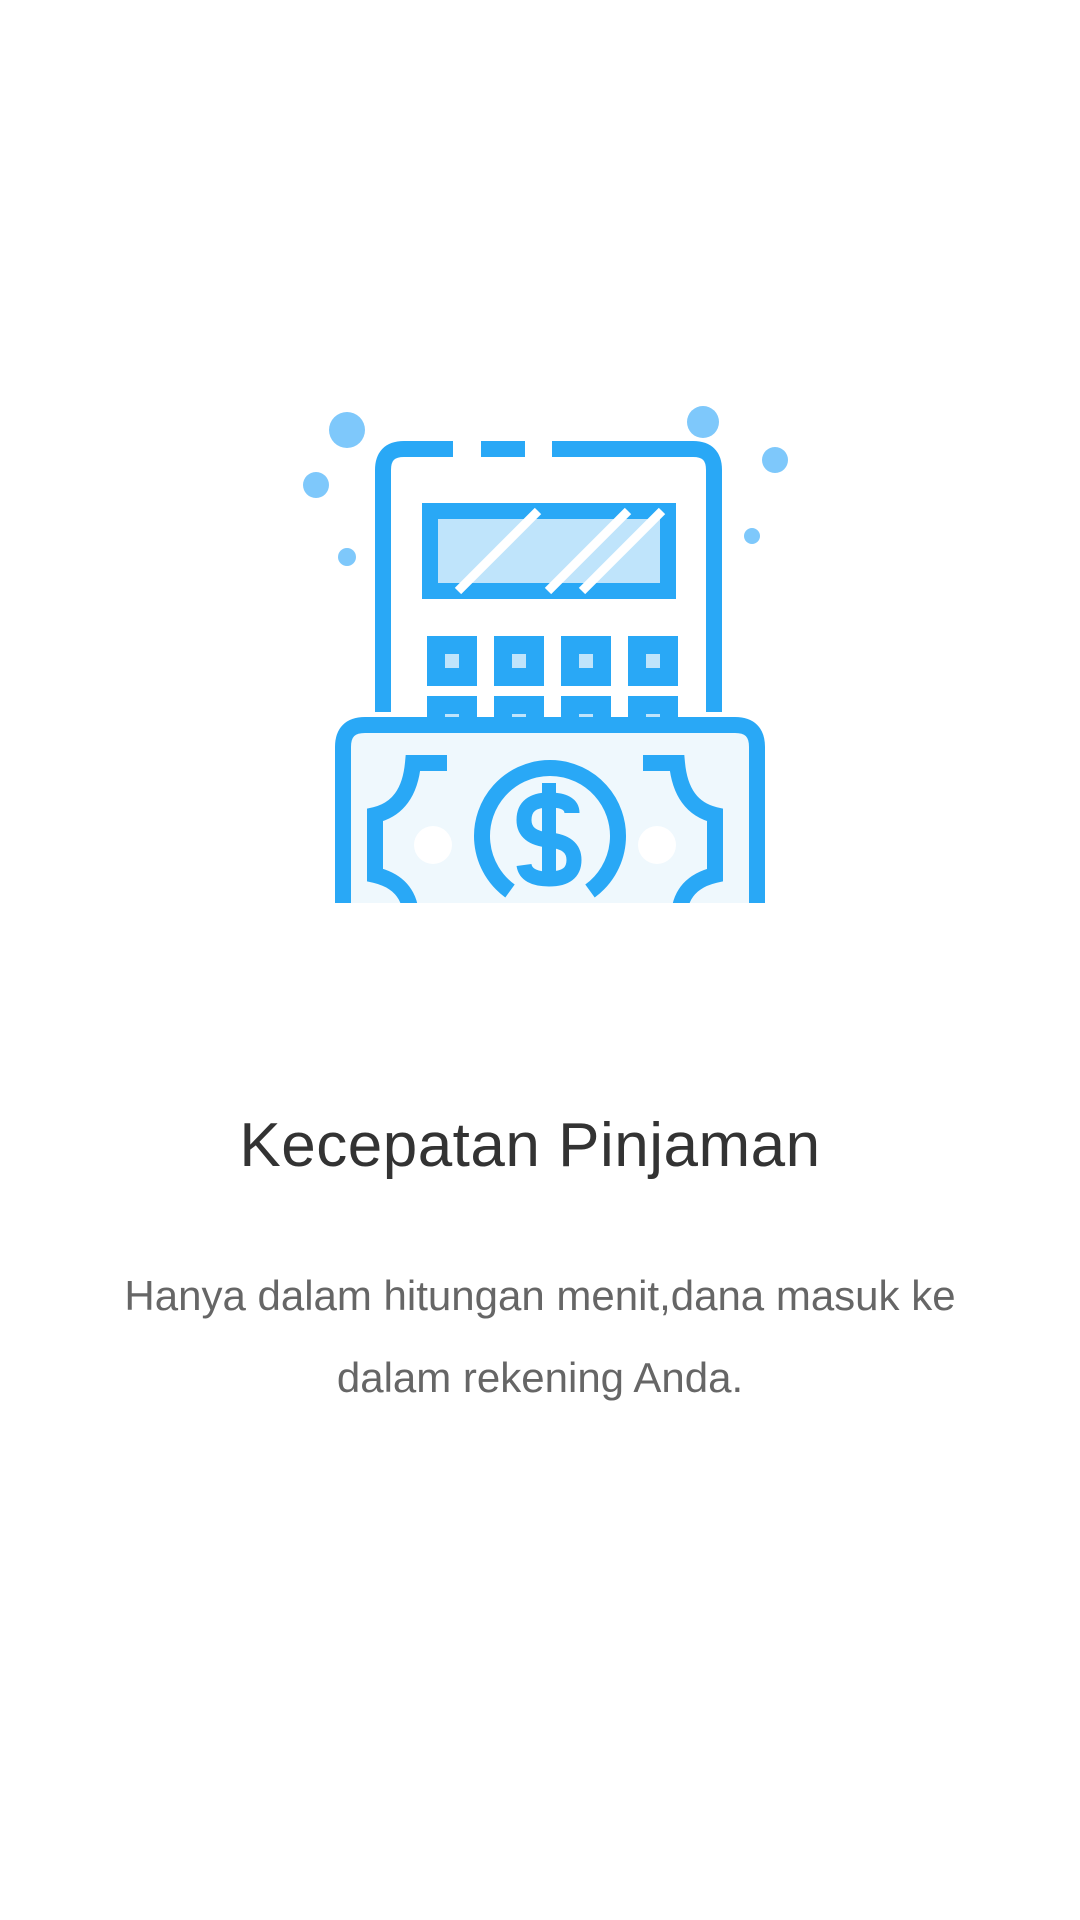 This screenshot has width=1080, height=1920. I want to click on calculator-money-illustration, so click(540, 650).